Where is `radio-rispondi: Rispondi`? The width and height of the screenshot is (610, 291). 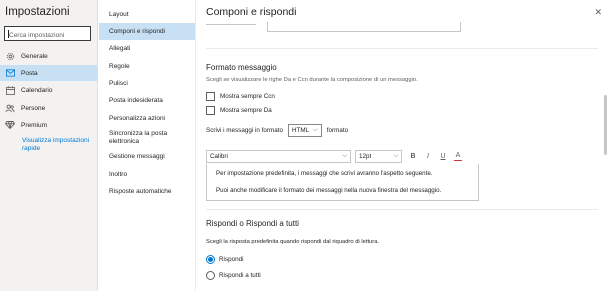 radio-rispondi: Rispondi is located at coordinates (225, 259).